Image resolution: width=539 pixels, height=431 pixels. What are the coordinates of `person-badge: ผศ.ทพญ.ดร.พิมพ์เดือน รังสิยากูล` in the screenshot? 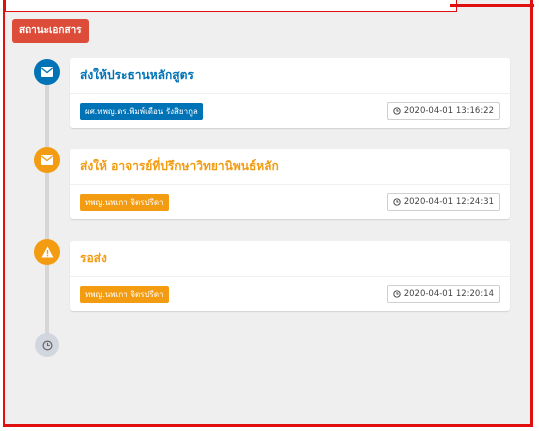 It's located at (141, 111).